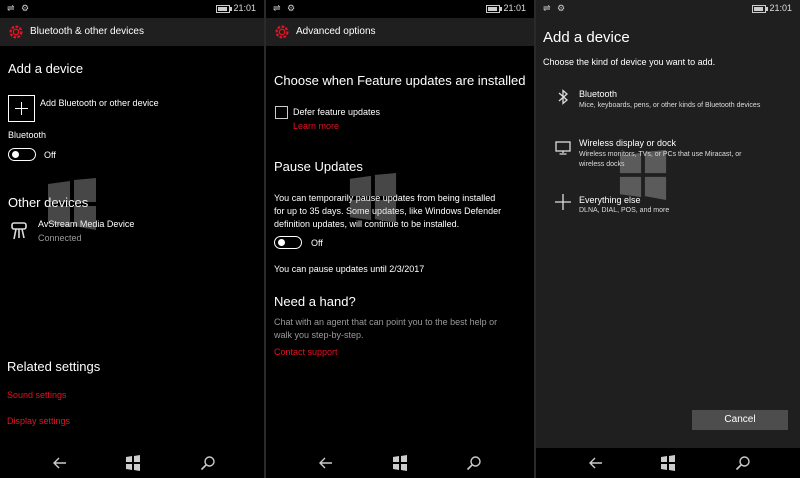 This screenshot has width=800, height=478. What do you see at coordinates (563, 97) in the screenshot?
I see `bluetooth-icon` at bounding box center [563, 97].